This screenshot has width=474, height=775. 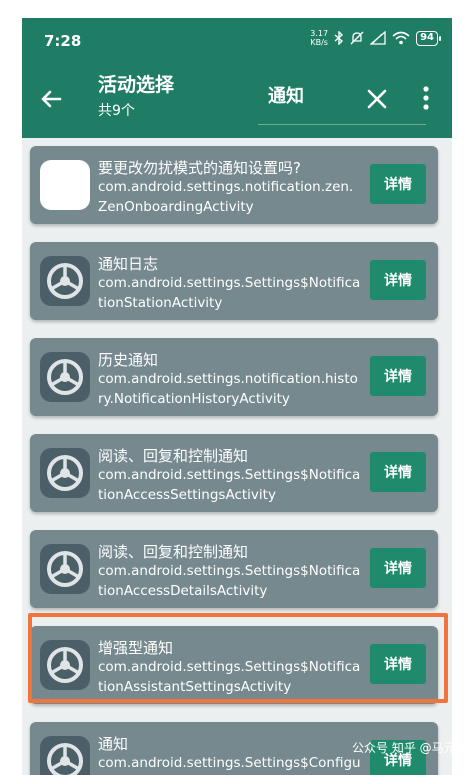 What do you see at coordinates (401, 38) in the screenshot?
I see `wifi-icon` at bounding box center [401, 38].